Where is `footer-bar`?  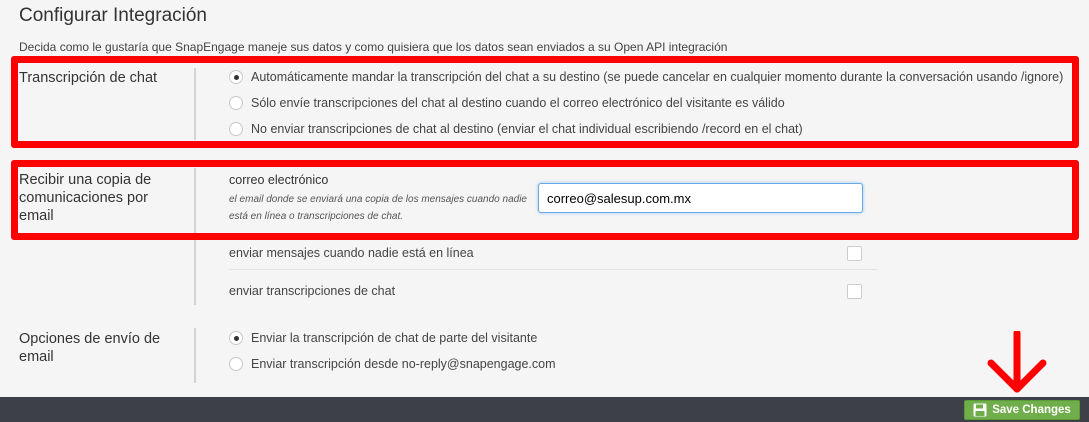
footer-bar is located at coordinates (544, 409).